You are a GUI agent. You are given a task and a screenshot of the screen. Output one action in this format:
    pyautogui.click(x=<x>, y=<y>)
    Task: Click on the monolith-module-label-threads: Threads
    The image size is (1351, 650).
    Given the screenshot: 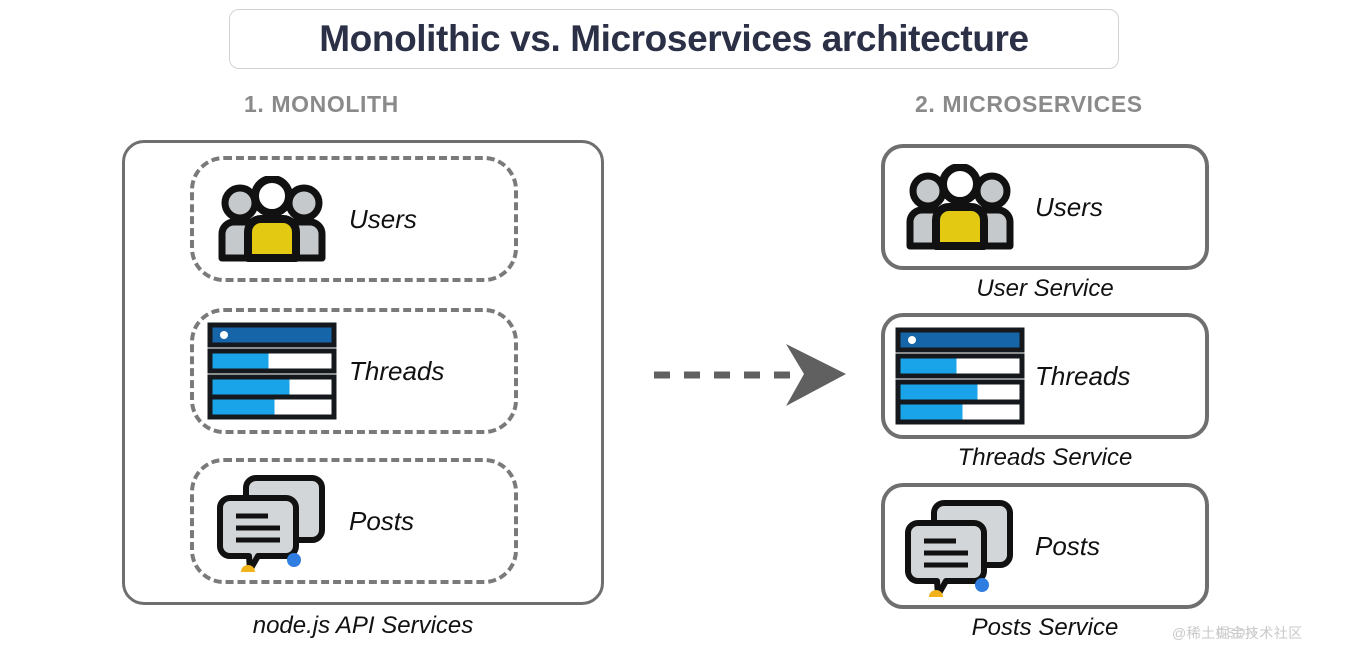 What is the action you would take?
    pyautogui.click(x=397, y=370)
    